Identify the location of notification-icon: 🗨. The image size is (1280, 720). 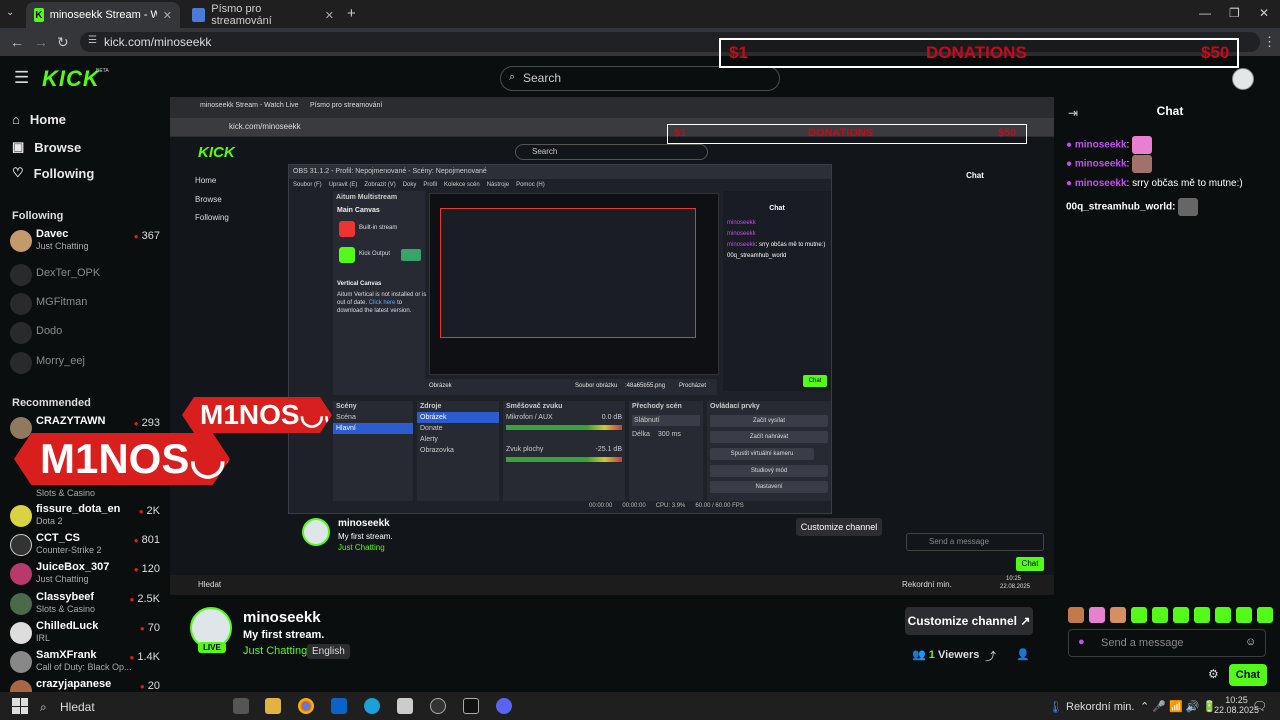
(1259, 706).